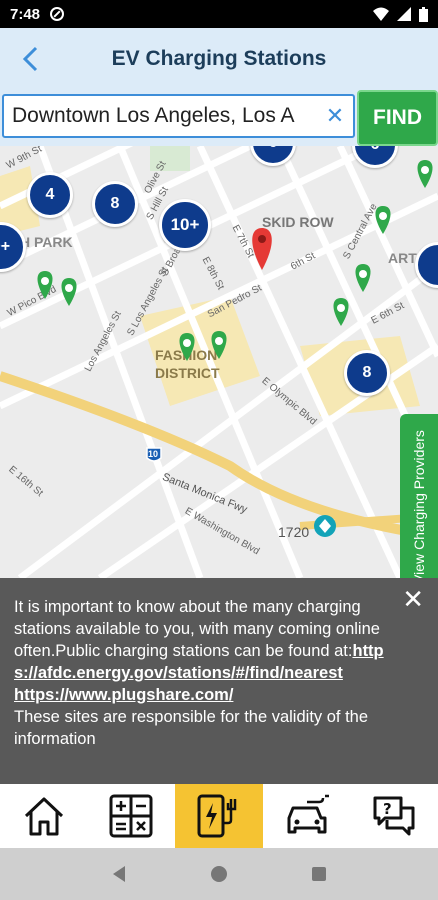 This screenshot has height=900, width=438. I want to click on recents-square-icon, so click(319, 874).